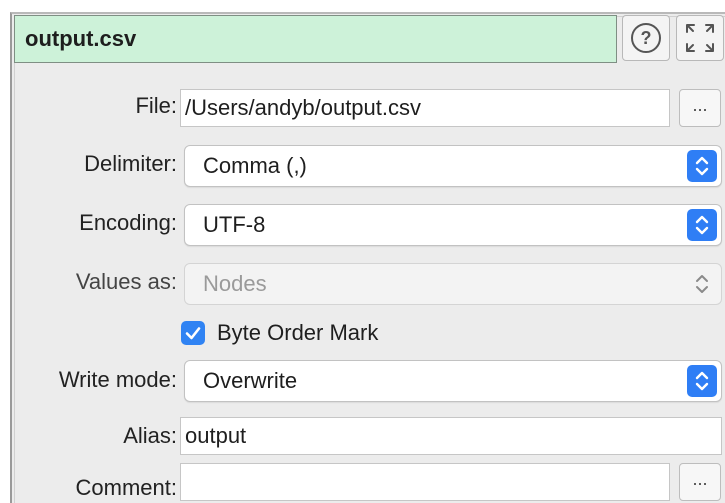  What do you see at coordinates (117, 379) in the screenshot?
I see `write-mode-label: Write mode:` at bounding box center [117, 379].